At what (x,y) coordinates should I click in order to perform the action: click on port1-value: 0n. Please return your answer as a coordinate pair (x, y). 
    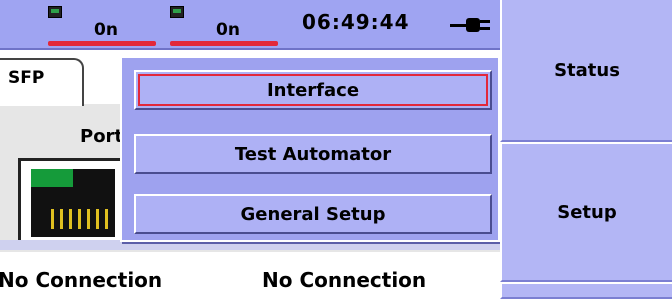
    Looking at the image, I should click on (106, 30).